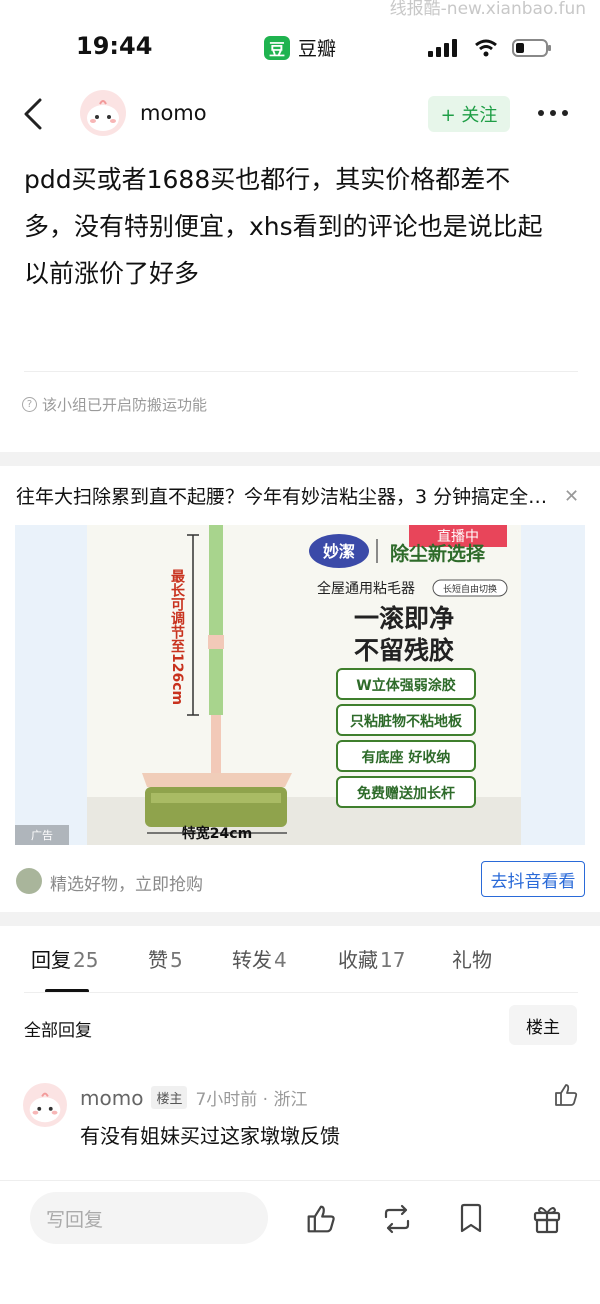  What do you see at coordinates (300, 115) in the screenshot?
I see `post-header: momo + 关注` at bounding box center [300, 115].